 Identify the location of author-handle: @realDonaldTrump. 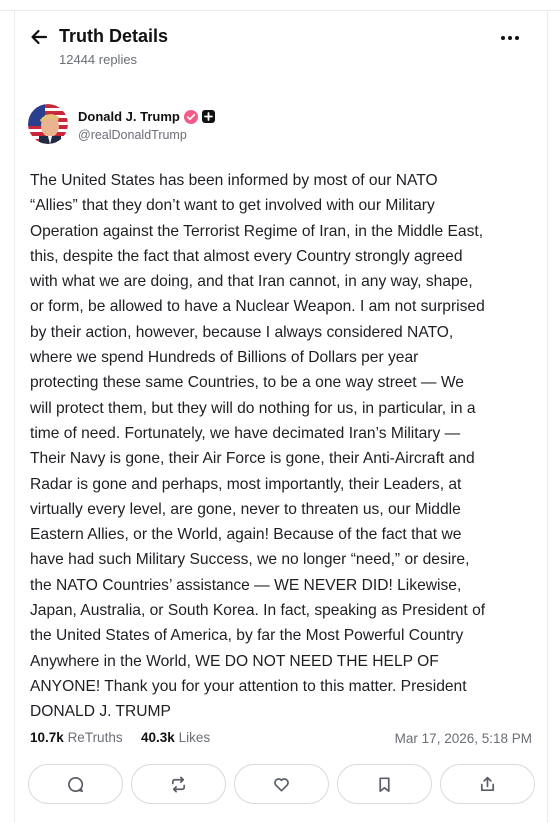
(132, 135).